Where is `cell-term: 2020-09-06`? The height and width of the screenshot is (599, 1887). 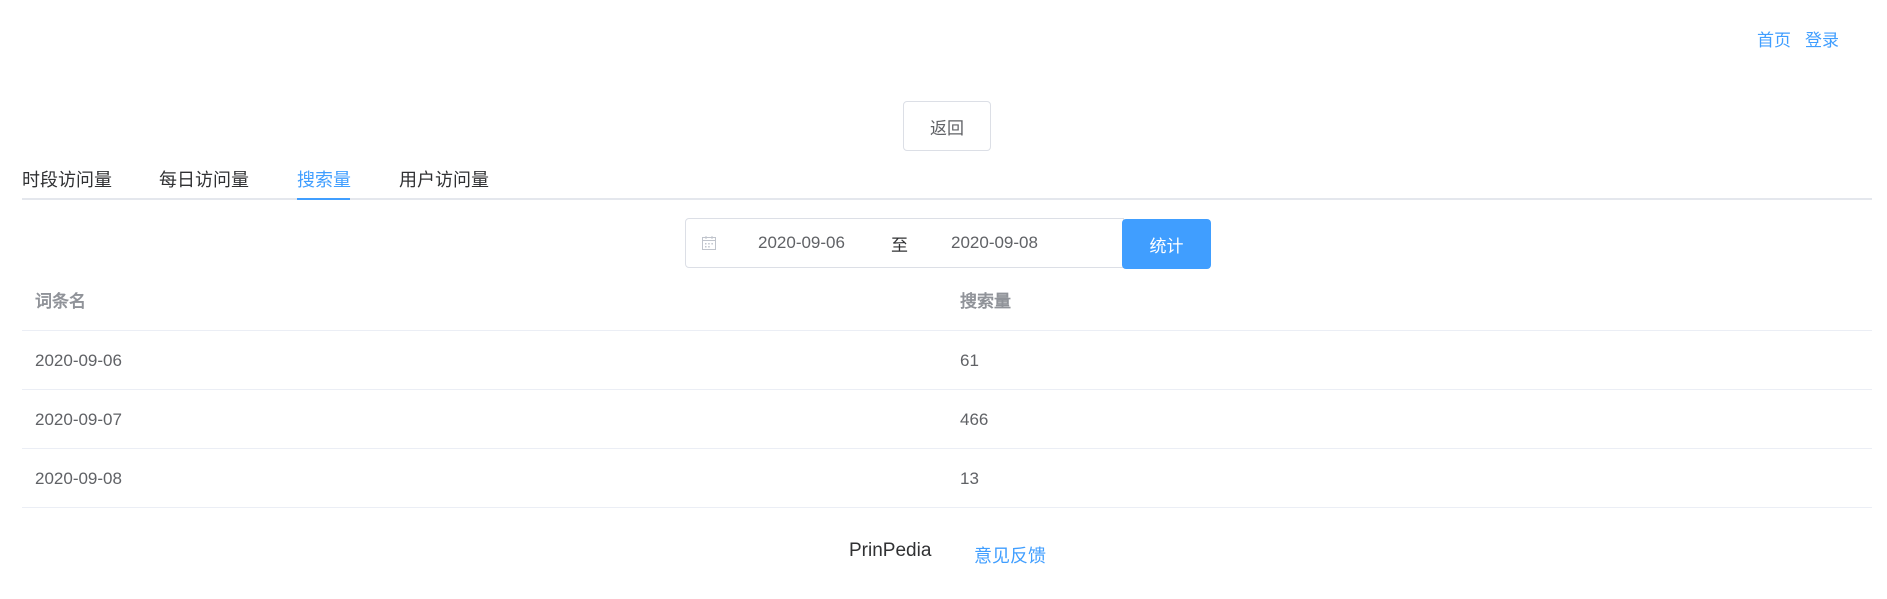 cell-term: 2020-09-06 is located at coordinates (78, 360).